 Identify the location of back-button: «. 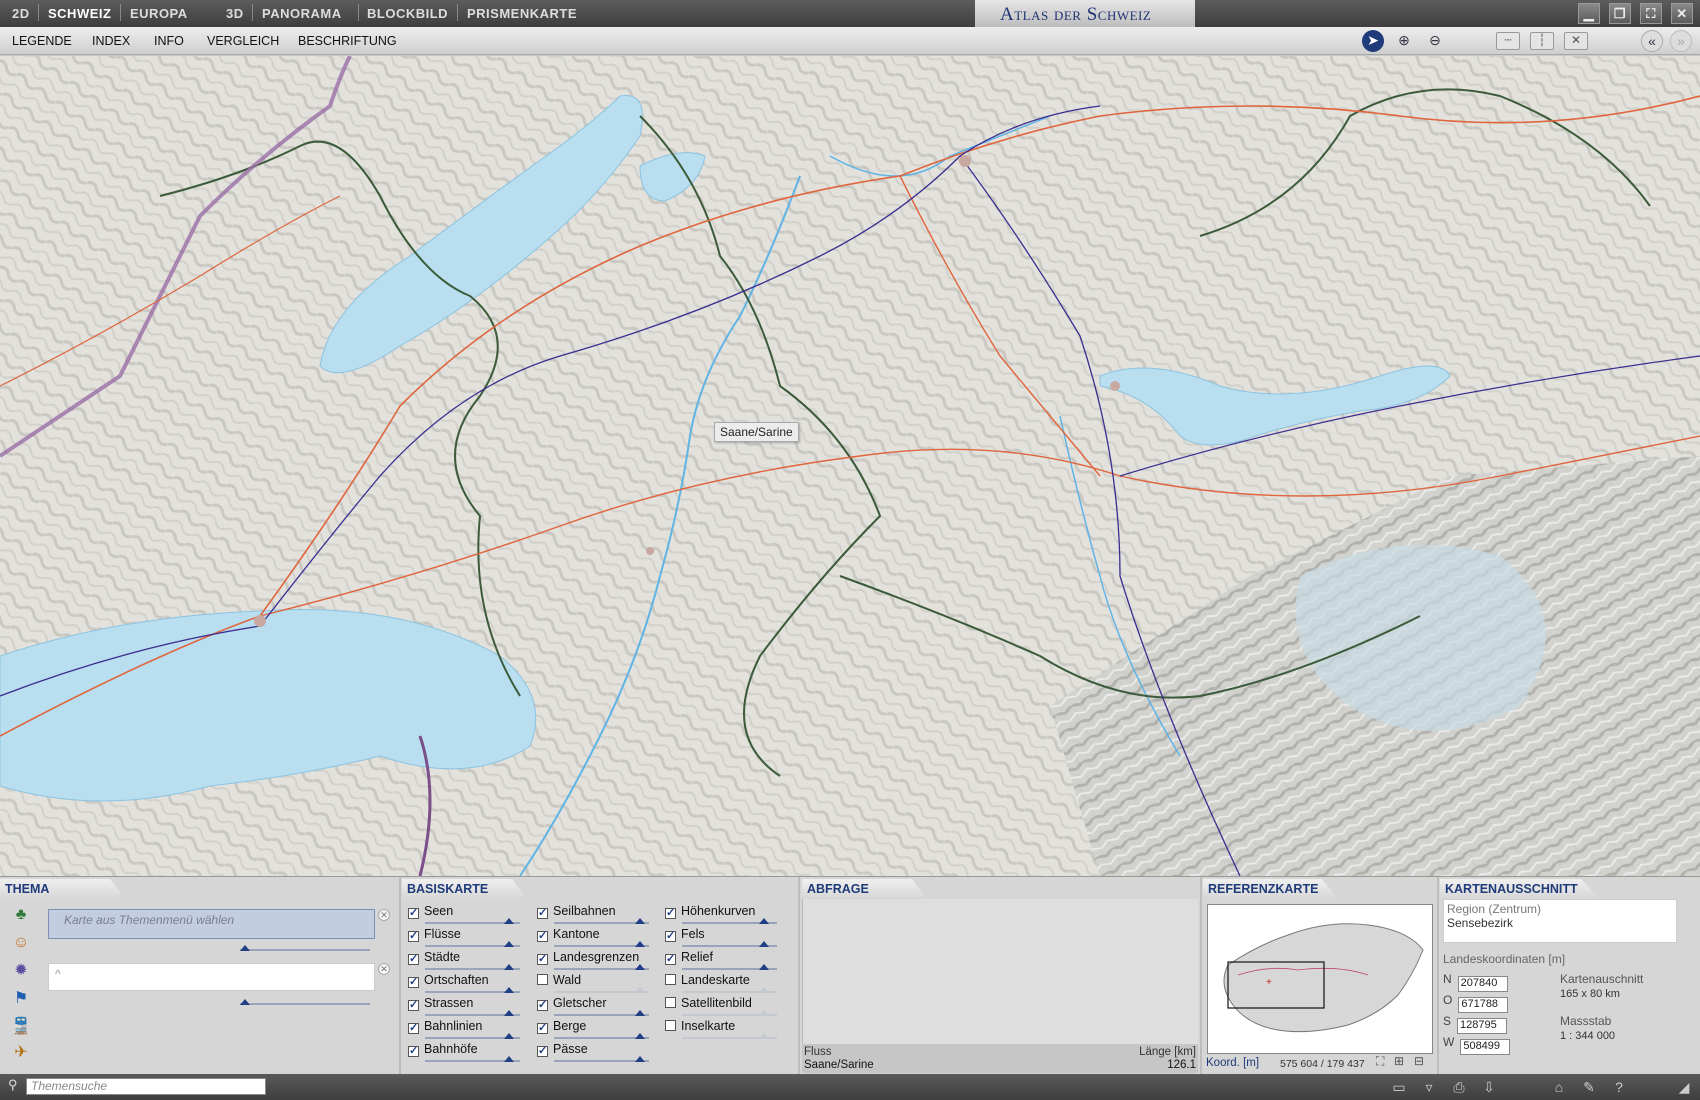
(1652, 41).